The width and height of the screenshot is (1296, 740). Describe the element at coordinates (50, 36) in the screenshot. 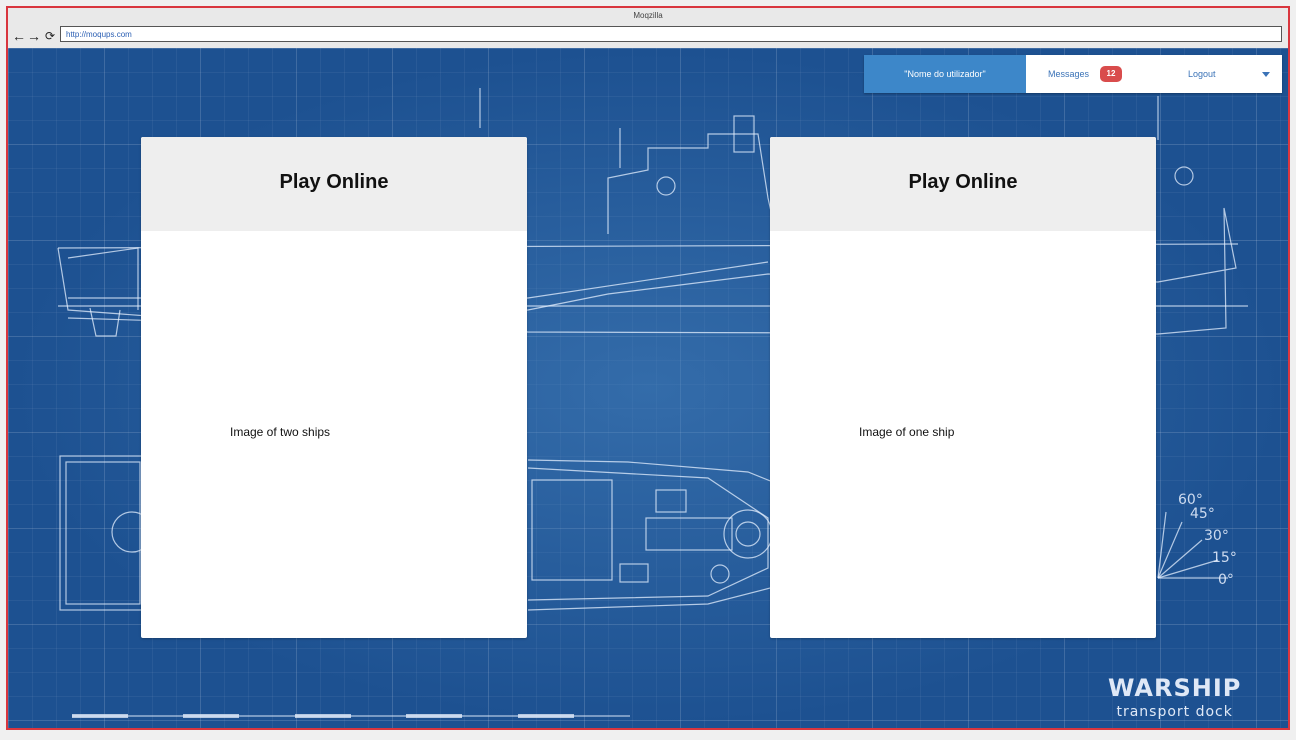

I see `reload-icon: ⟳` at that location.